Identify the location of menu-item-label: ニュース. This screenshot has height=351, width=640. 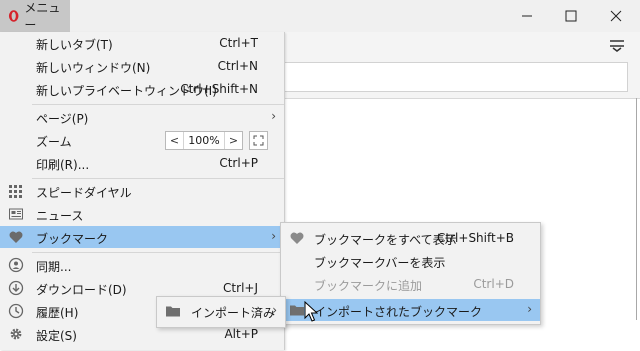
(60, 216).